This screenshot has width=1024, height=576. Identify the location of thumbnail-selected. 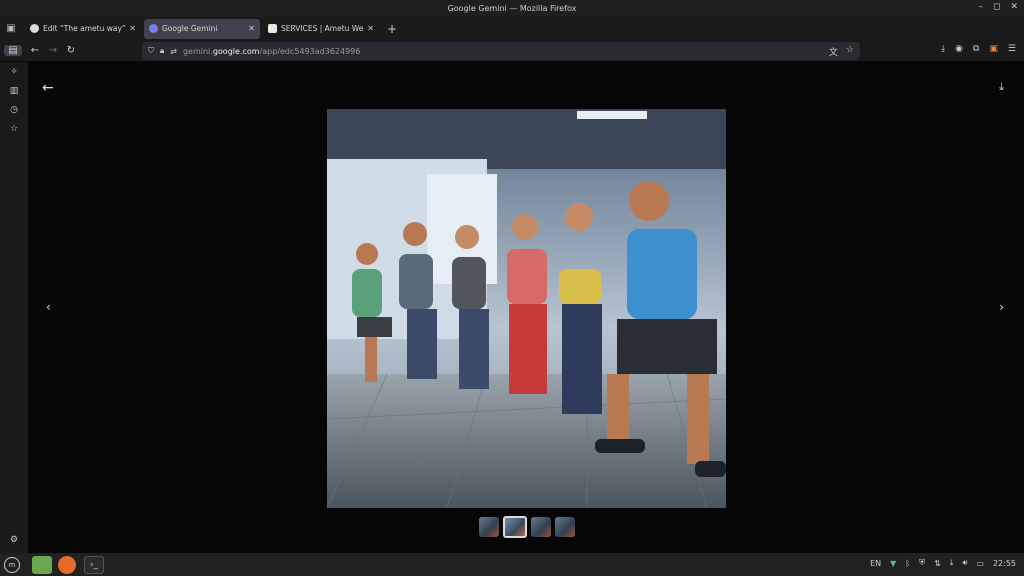
(515, 527).